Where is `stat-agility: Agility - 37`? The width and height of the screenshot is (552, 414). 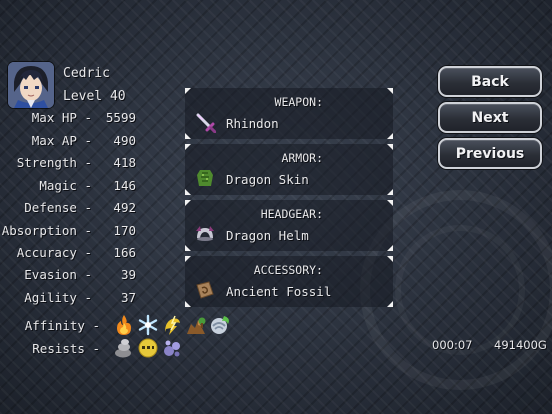
stat-agility: Agility - 37 is located at coordinates (68, 299).